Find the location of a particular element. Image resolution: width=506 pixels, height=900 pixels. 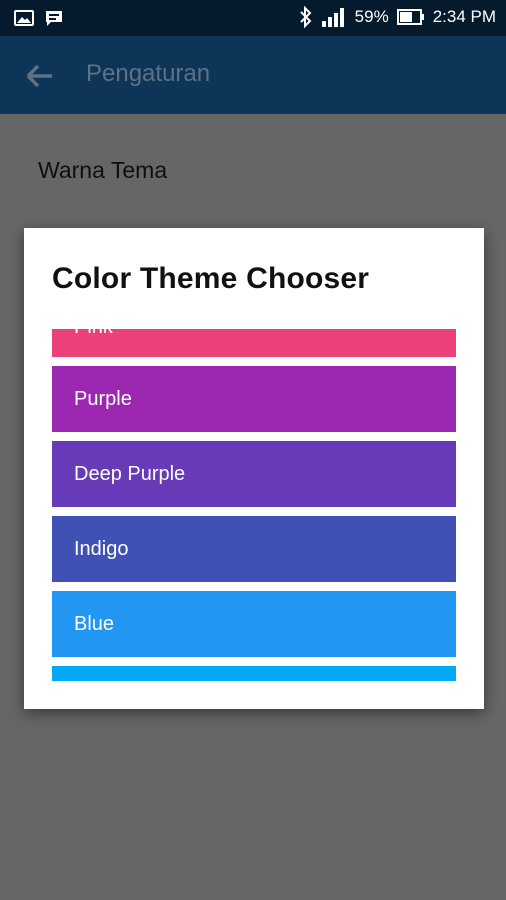

theme-color-preference: Warna Tema is located at coordinates (102, 170).